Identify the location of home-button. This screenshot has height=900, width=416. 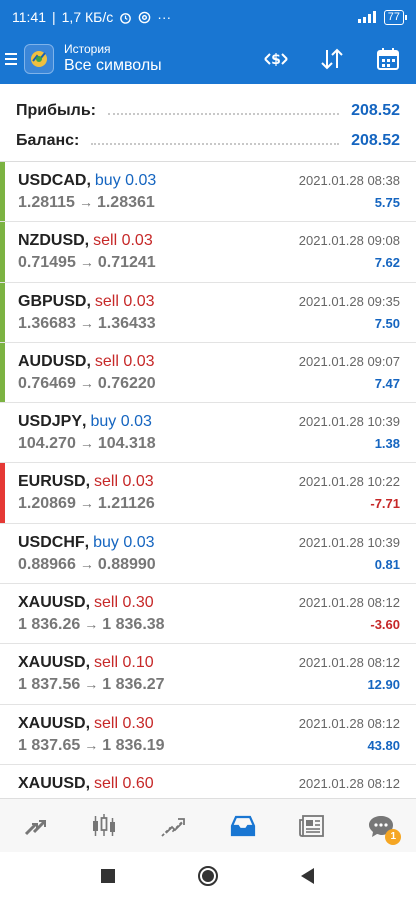
(208, 876).